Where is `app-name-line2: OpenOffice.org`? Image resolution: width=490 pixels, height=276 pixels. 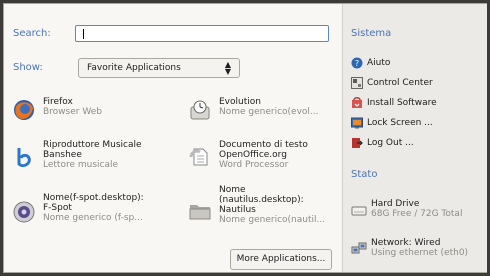 app-name-line2: OpenOffice.org is located at coordinates (253, 155).